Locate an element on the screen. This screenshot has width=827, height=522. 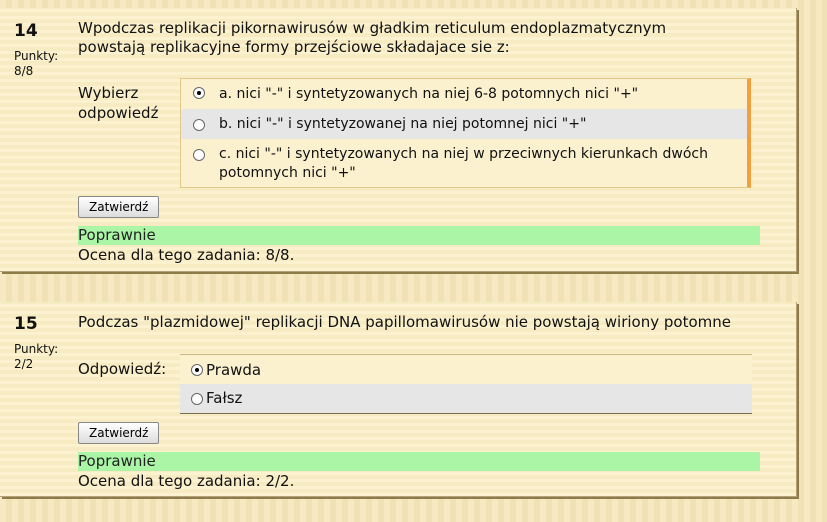
choice-label: Fałsz is located at coordinates (224, 398).